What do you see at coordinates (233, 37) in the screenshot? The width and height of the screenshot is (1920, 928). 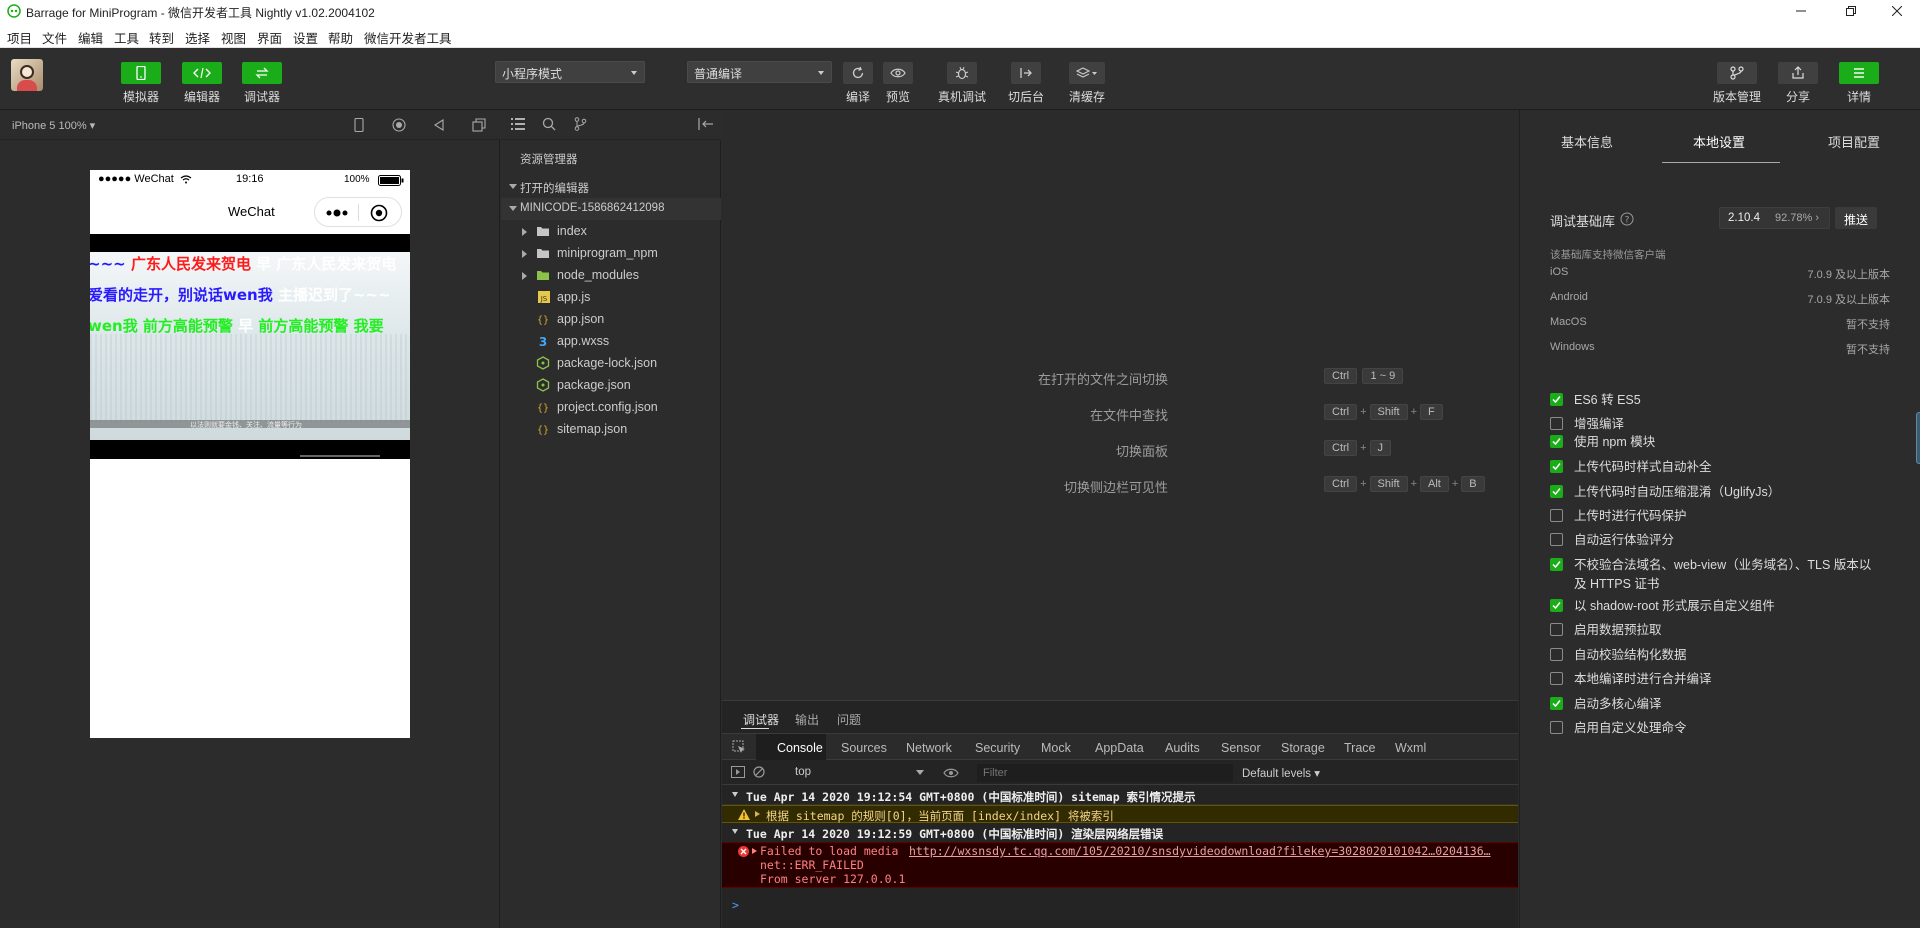 I see `menu-item: 视图` at bounding box center [233, 37].